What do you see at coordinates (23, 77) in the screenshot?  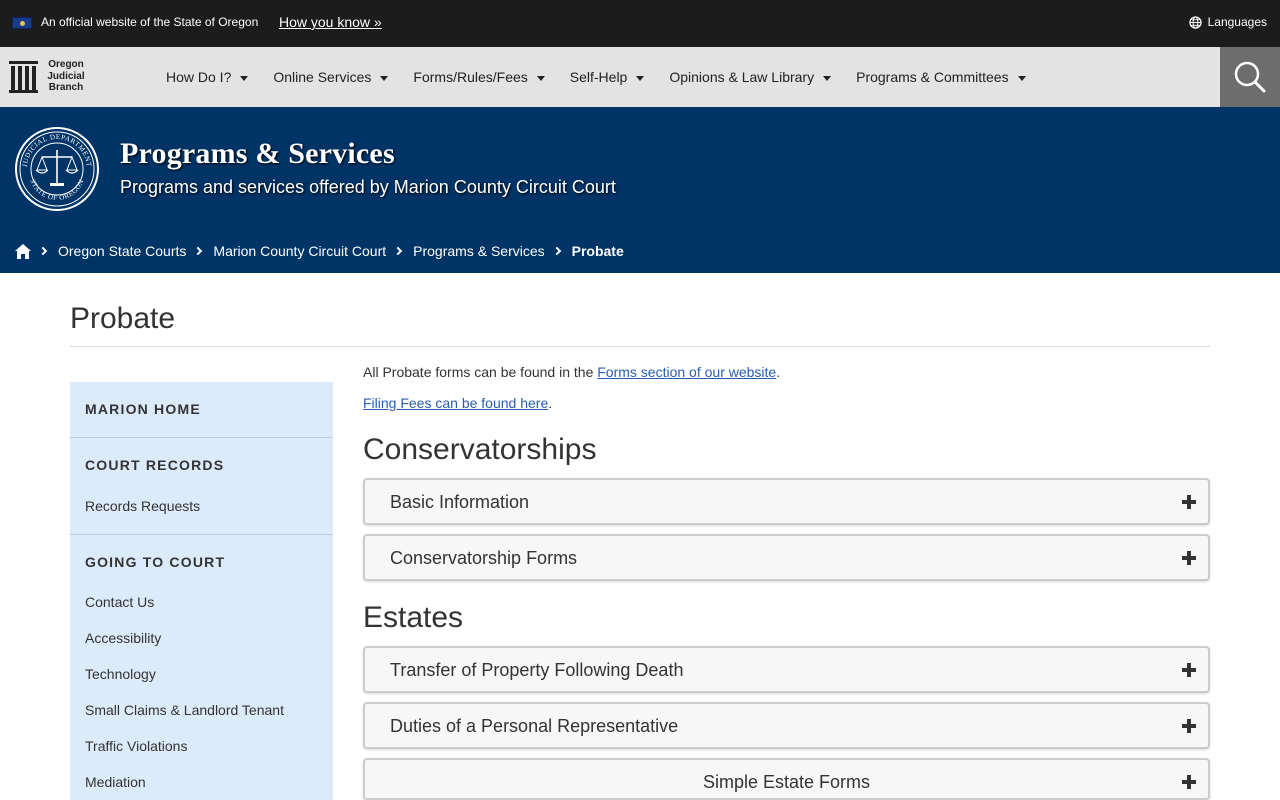 I see `courthouse-pillars-icon` at bounding box center [23, 77].